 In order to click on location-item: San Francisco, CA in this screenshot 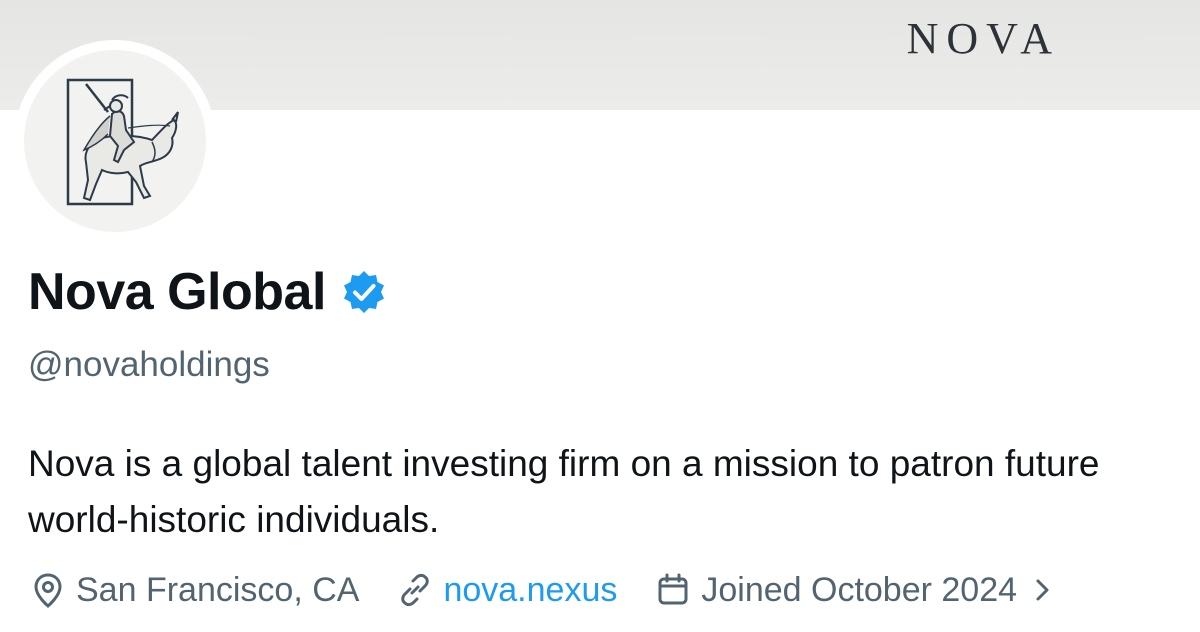, I will do `click(193, 590)`.